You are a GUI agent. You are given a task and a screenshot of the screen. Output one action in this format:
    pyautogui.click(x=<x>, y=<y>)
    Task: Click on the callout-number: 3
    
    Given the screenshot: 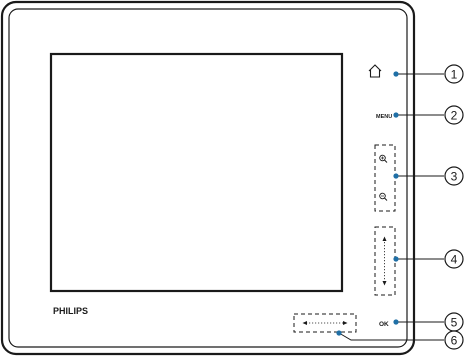 What is the action you would take?
    pyautogui.click(x=454, y=177)
    